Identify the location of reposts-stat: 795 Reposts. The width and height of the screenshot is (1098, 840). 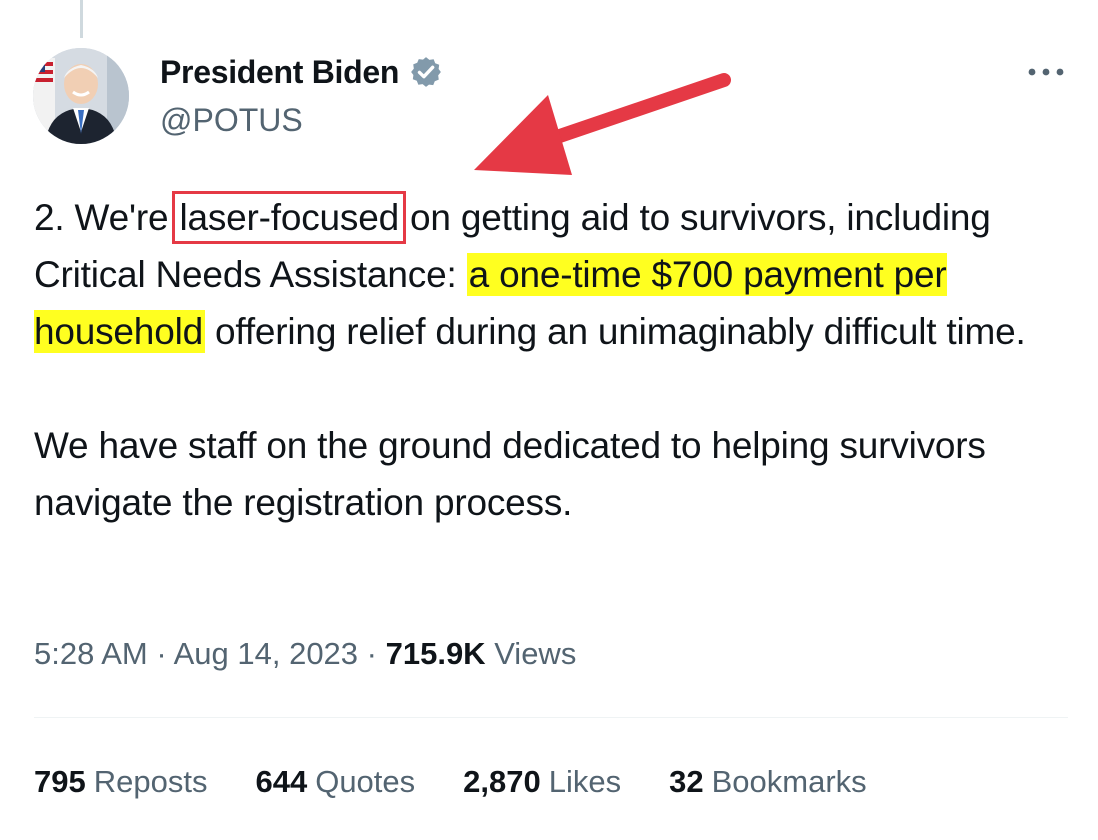
(120, 782).